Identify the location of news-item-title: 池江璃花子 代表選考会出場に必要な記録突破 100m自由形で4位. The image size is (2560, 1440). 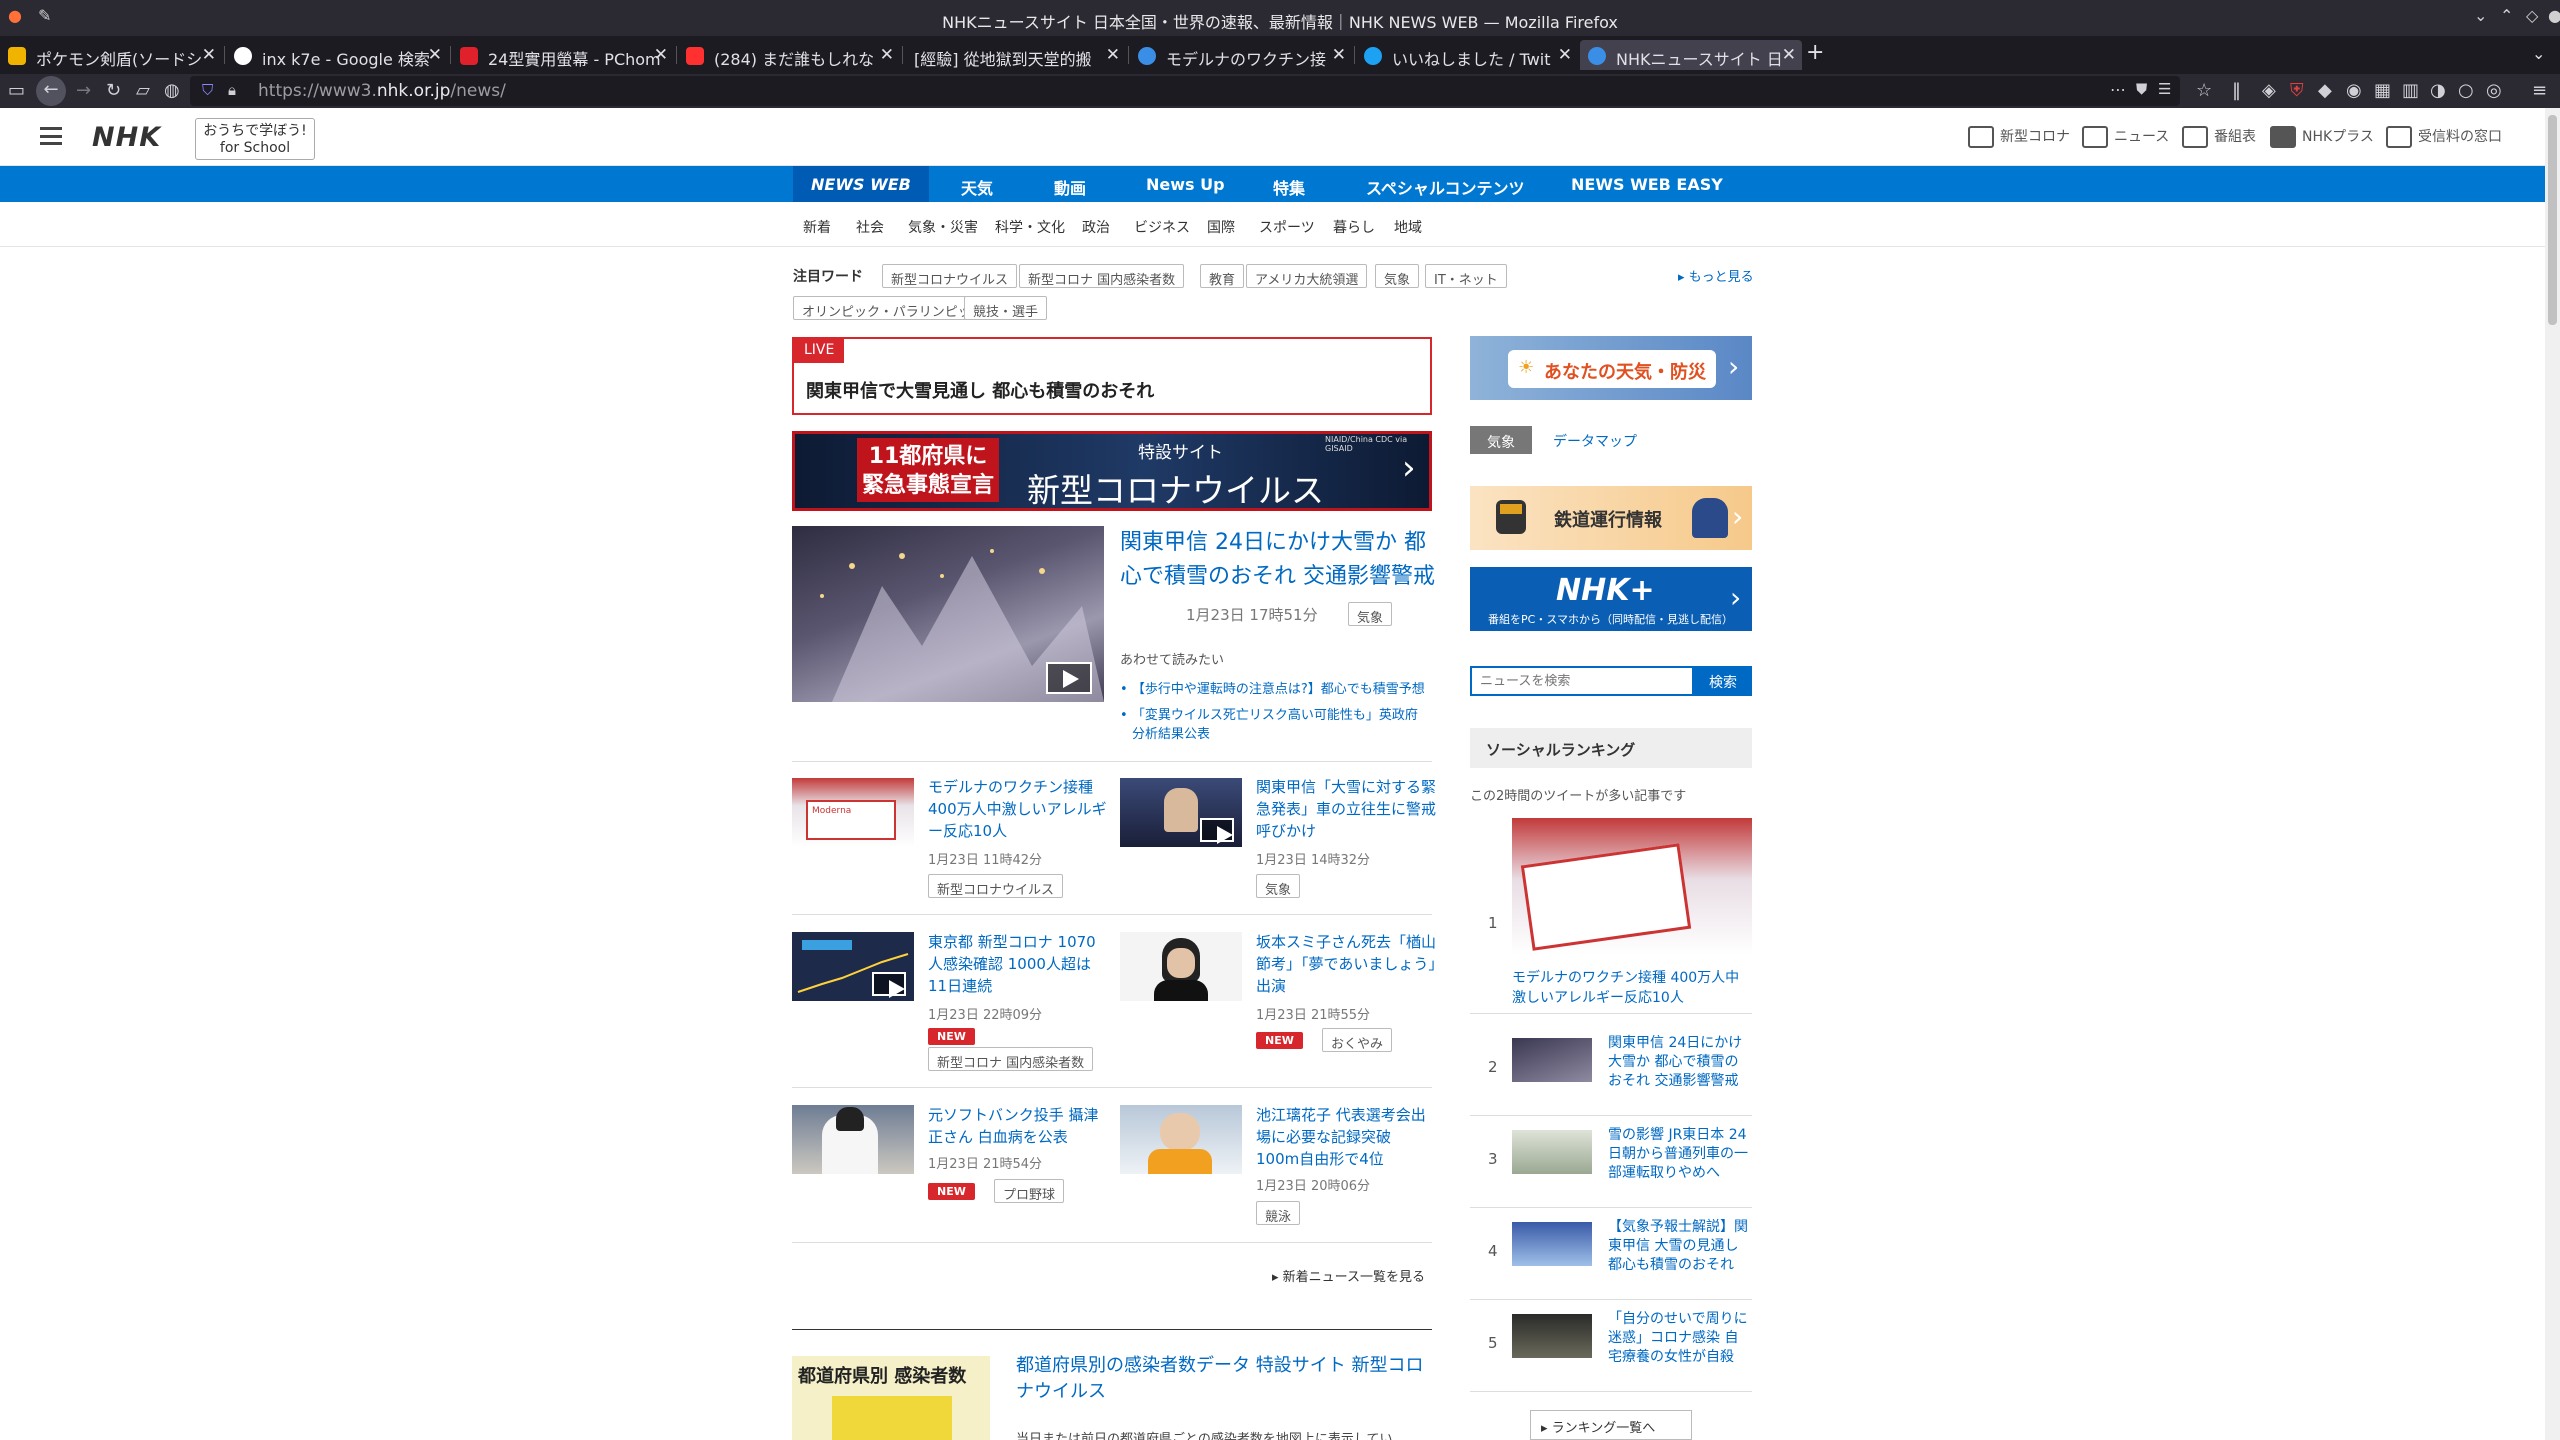
(1346, 1137).